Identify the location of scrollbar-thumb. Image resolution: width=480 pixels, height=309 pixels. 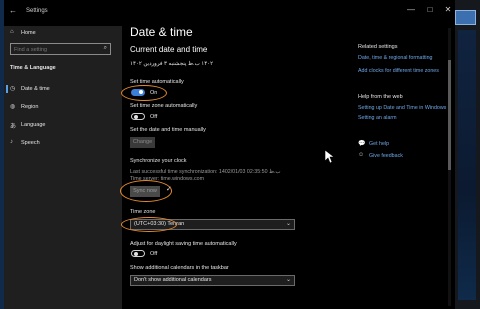
(449, 115).